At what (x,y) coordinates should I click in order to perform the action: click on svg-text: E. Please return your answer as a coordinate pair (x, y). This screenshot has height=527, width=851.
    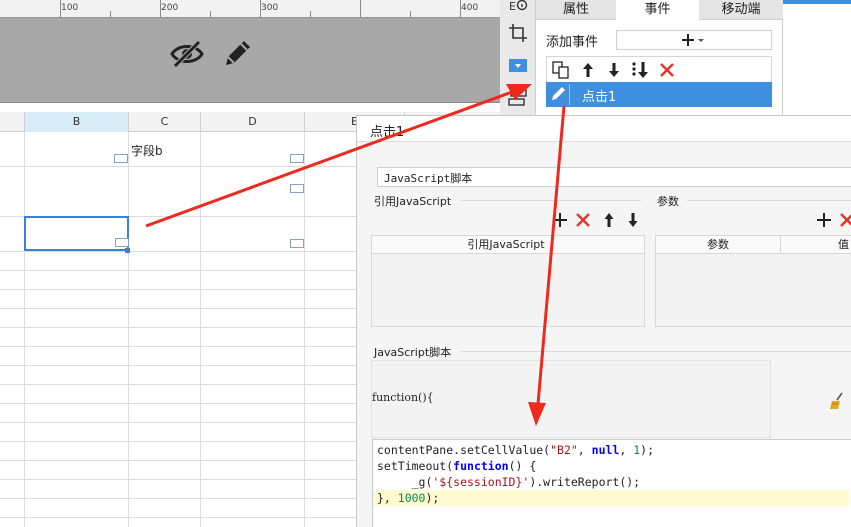
    Looking at the image, I should click on (512, 6).